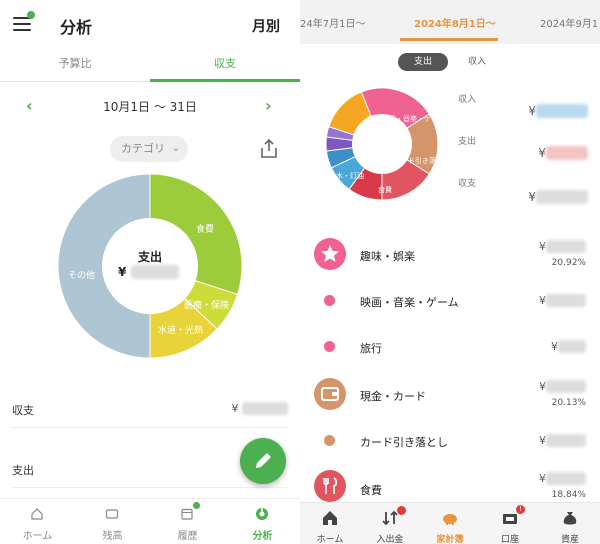 This screenshot has height=544, width=600. What do you see at coordinates (450, 519) in the screenshot?
I see `piggy-bank-icon` at bounding box center [450, 519].